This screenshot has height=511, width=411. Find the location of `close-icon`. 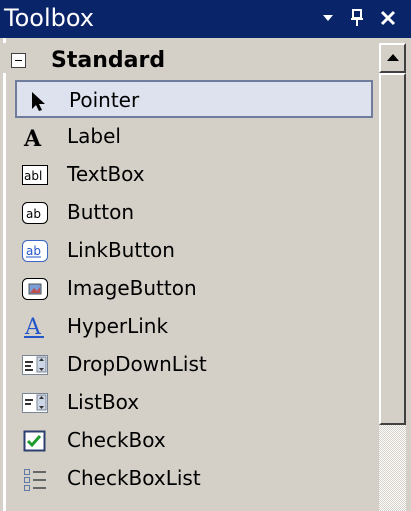

close-icon is located at coordinates (388, 18).